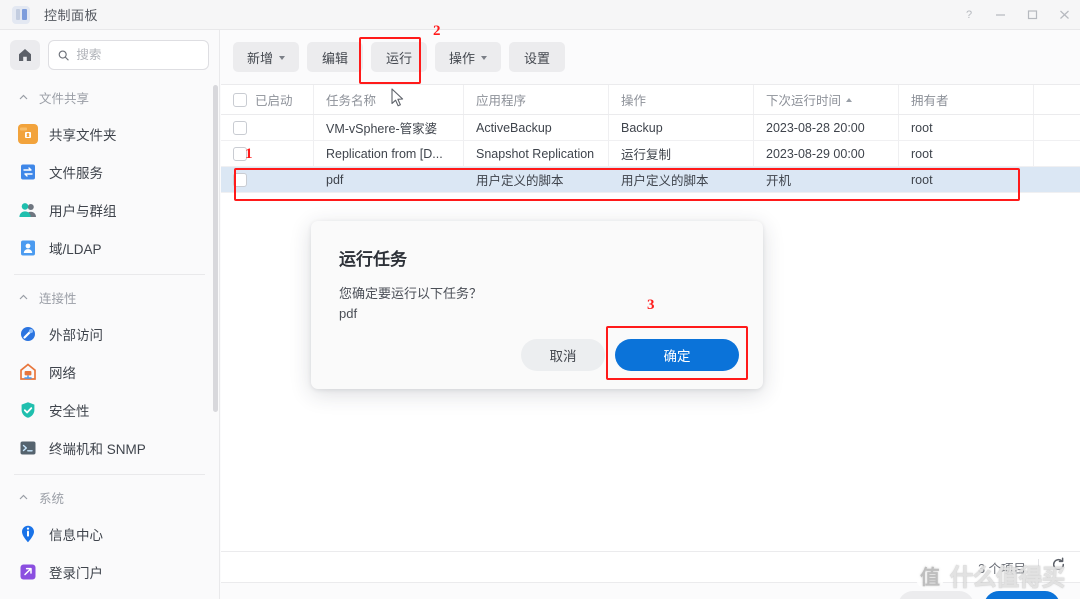 This screenshot has height=599, width=1080. I want to click on sidebar-item-label: 终端机和 SNMP, so click(97, 449).